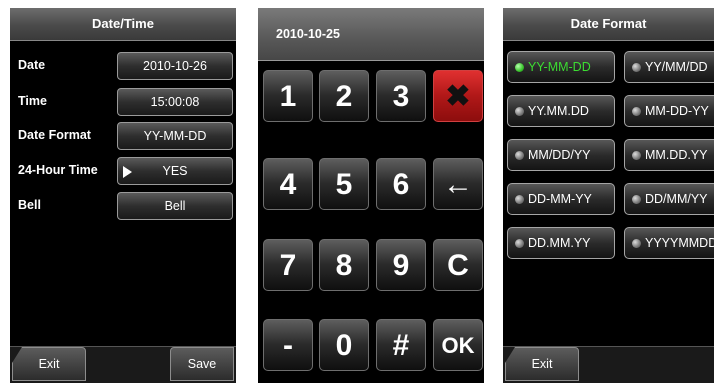 This screenshot has width=714, height=383. I want to click on format-option-label: DD-MM-YY, so click(560, 199).